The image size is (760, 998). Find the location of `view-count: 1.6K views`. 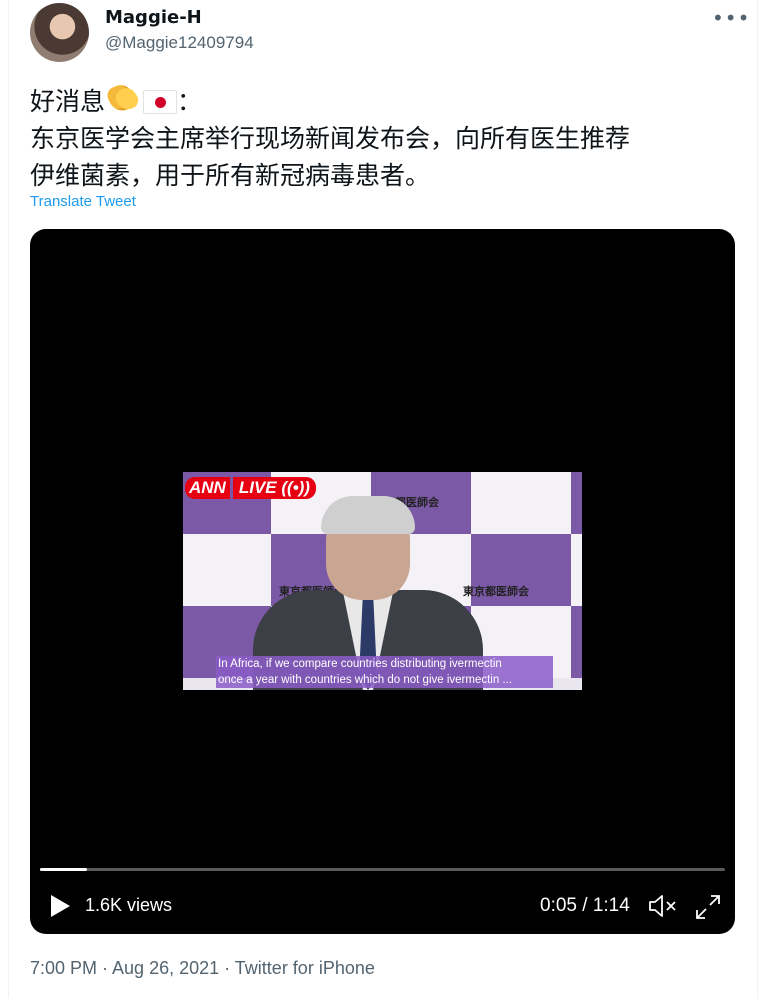

view-count: 1.6K views is located at coordinates (129, 905).